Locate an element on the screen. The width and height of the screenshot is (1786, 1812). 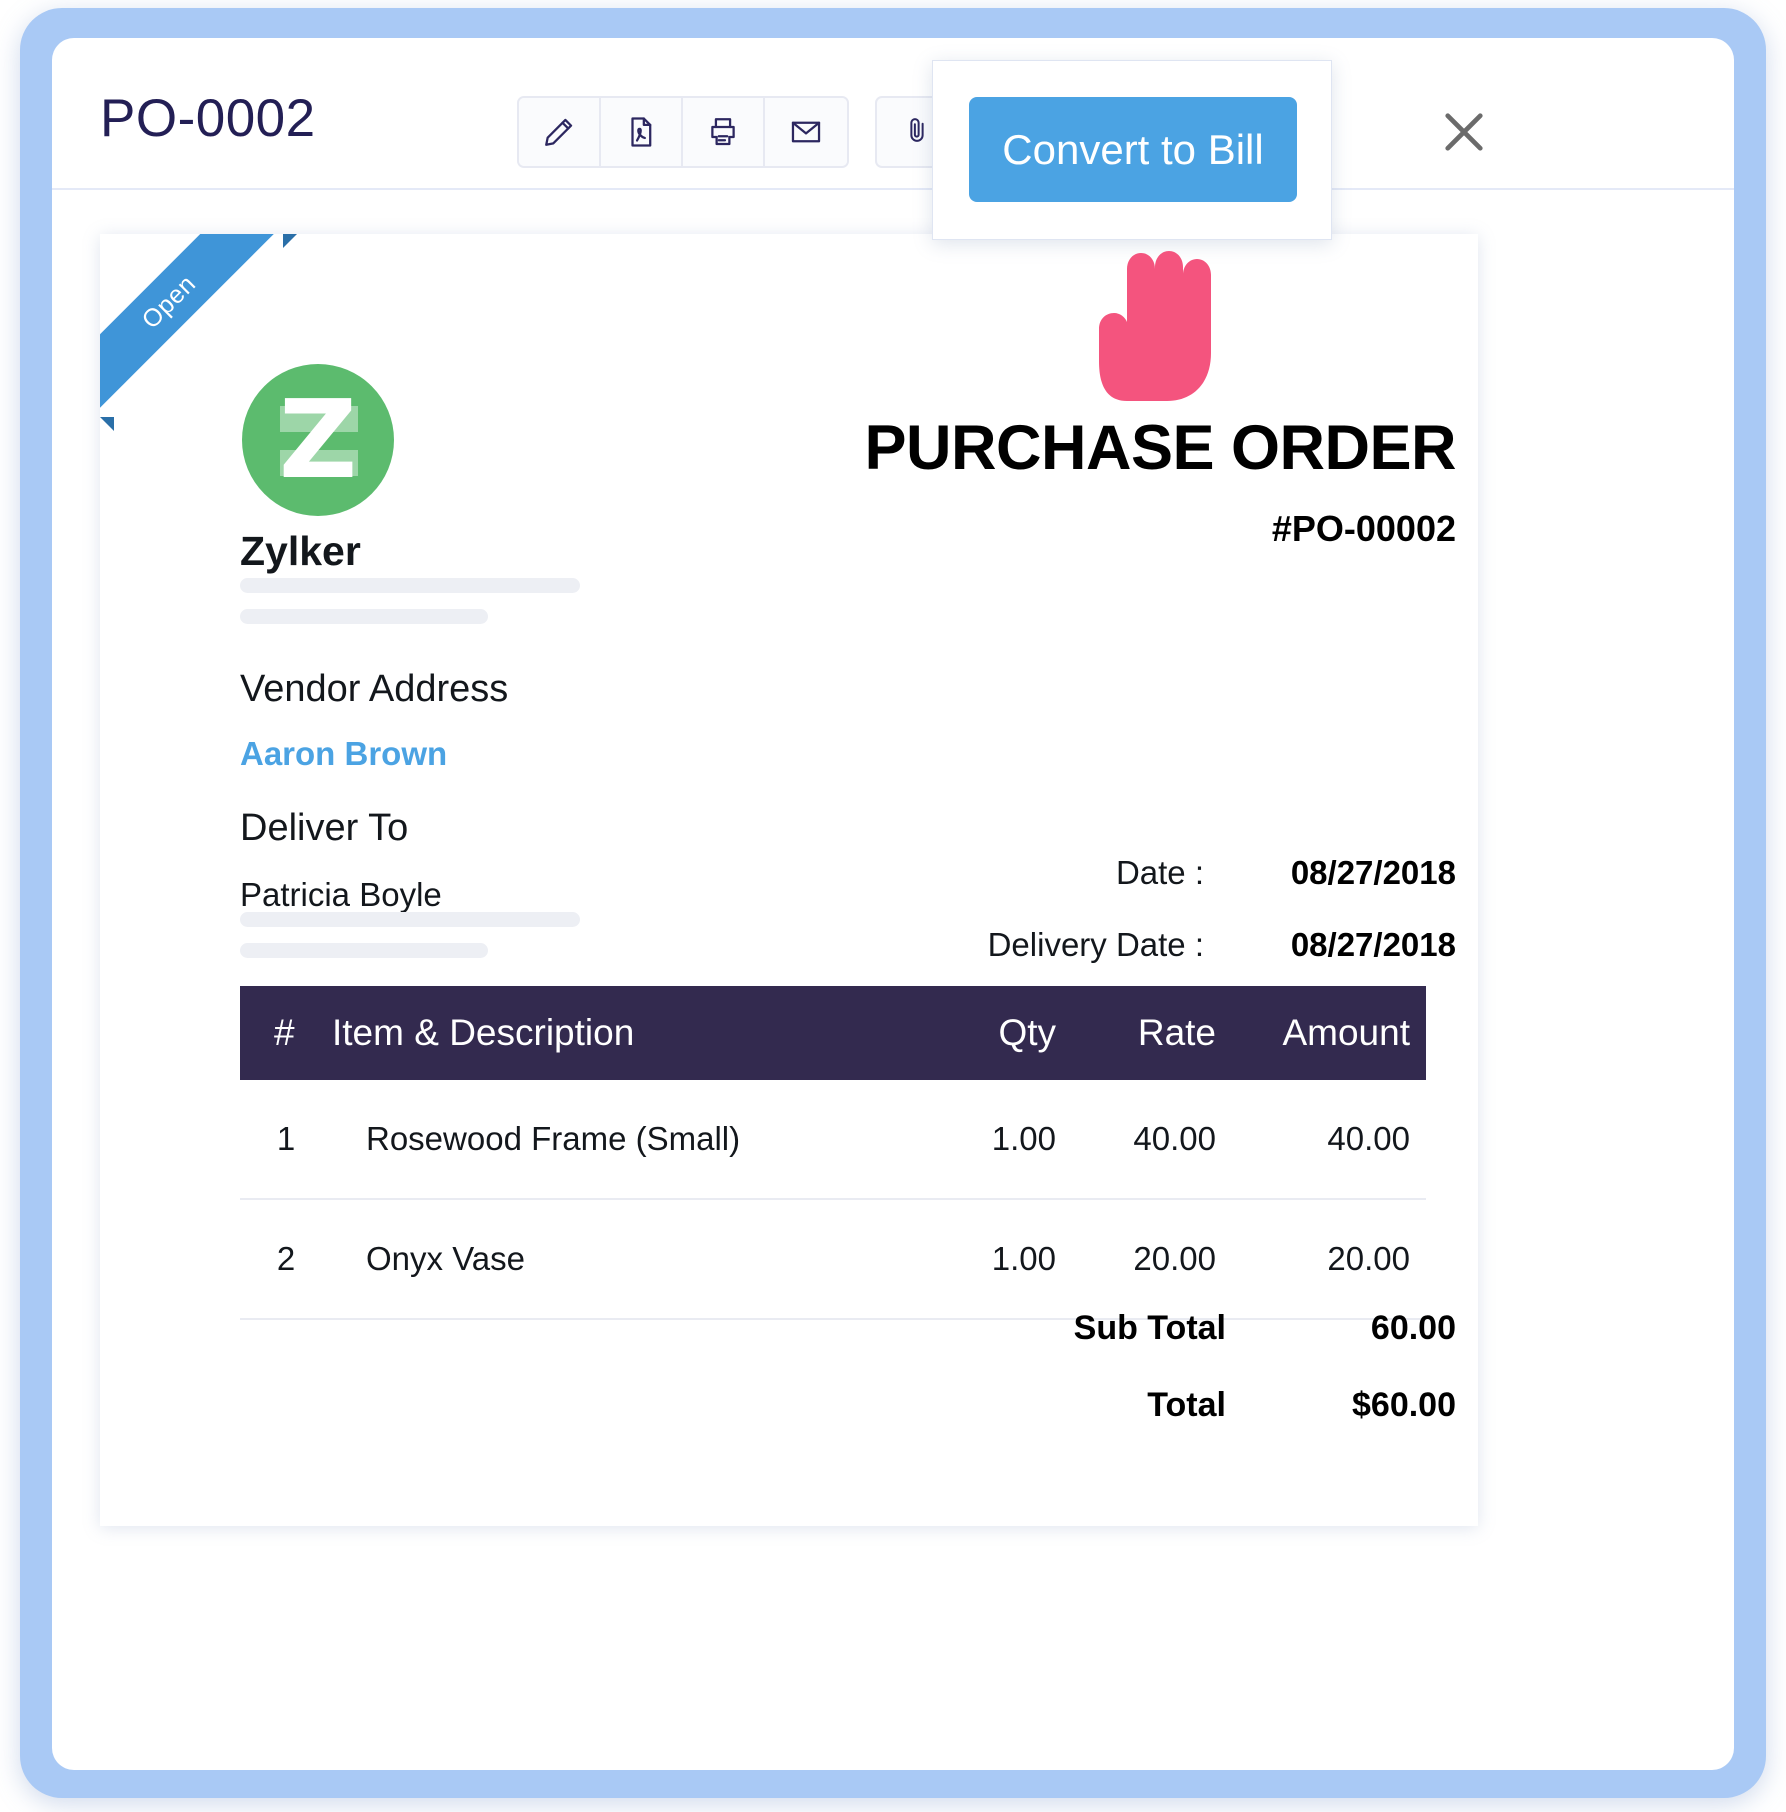
logo-sheen-top is located at coordinates (319, 419).